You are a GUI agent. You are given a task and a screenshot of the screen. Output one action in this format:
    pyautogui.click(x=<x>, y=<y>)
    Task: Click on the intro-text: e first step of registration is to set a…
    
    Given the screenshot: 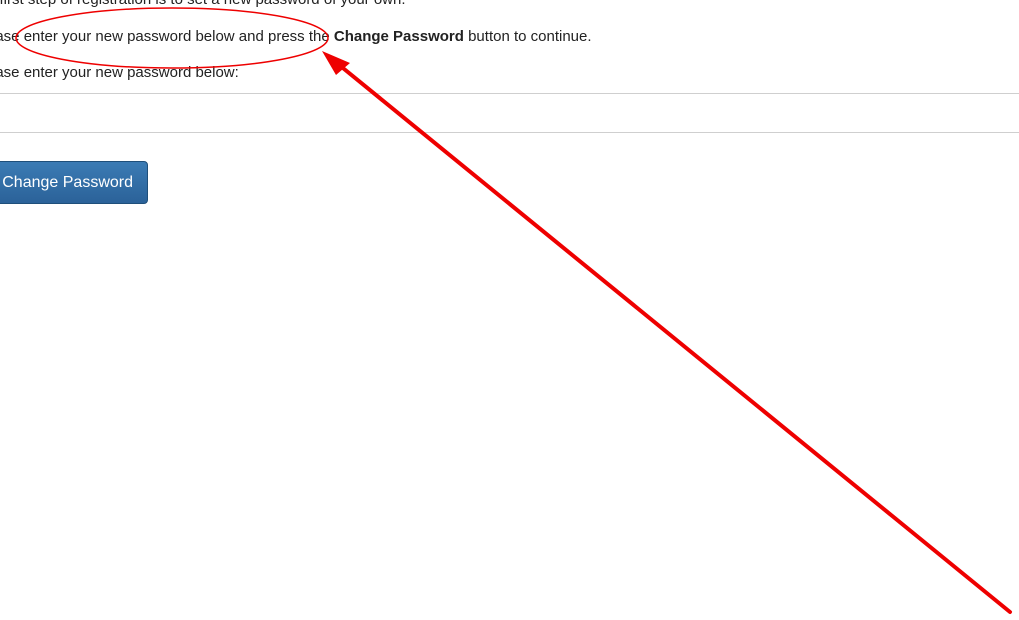 What is the action you would take?
    pyautogui.click(x=203, y=4)
    